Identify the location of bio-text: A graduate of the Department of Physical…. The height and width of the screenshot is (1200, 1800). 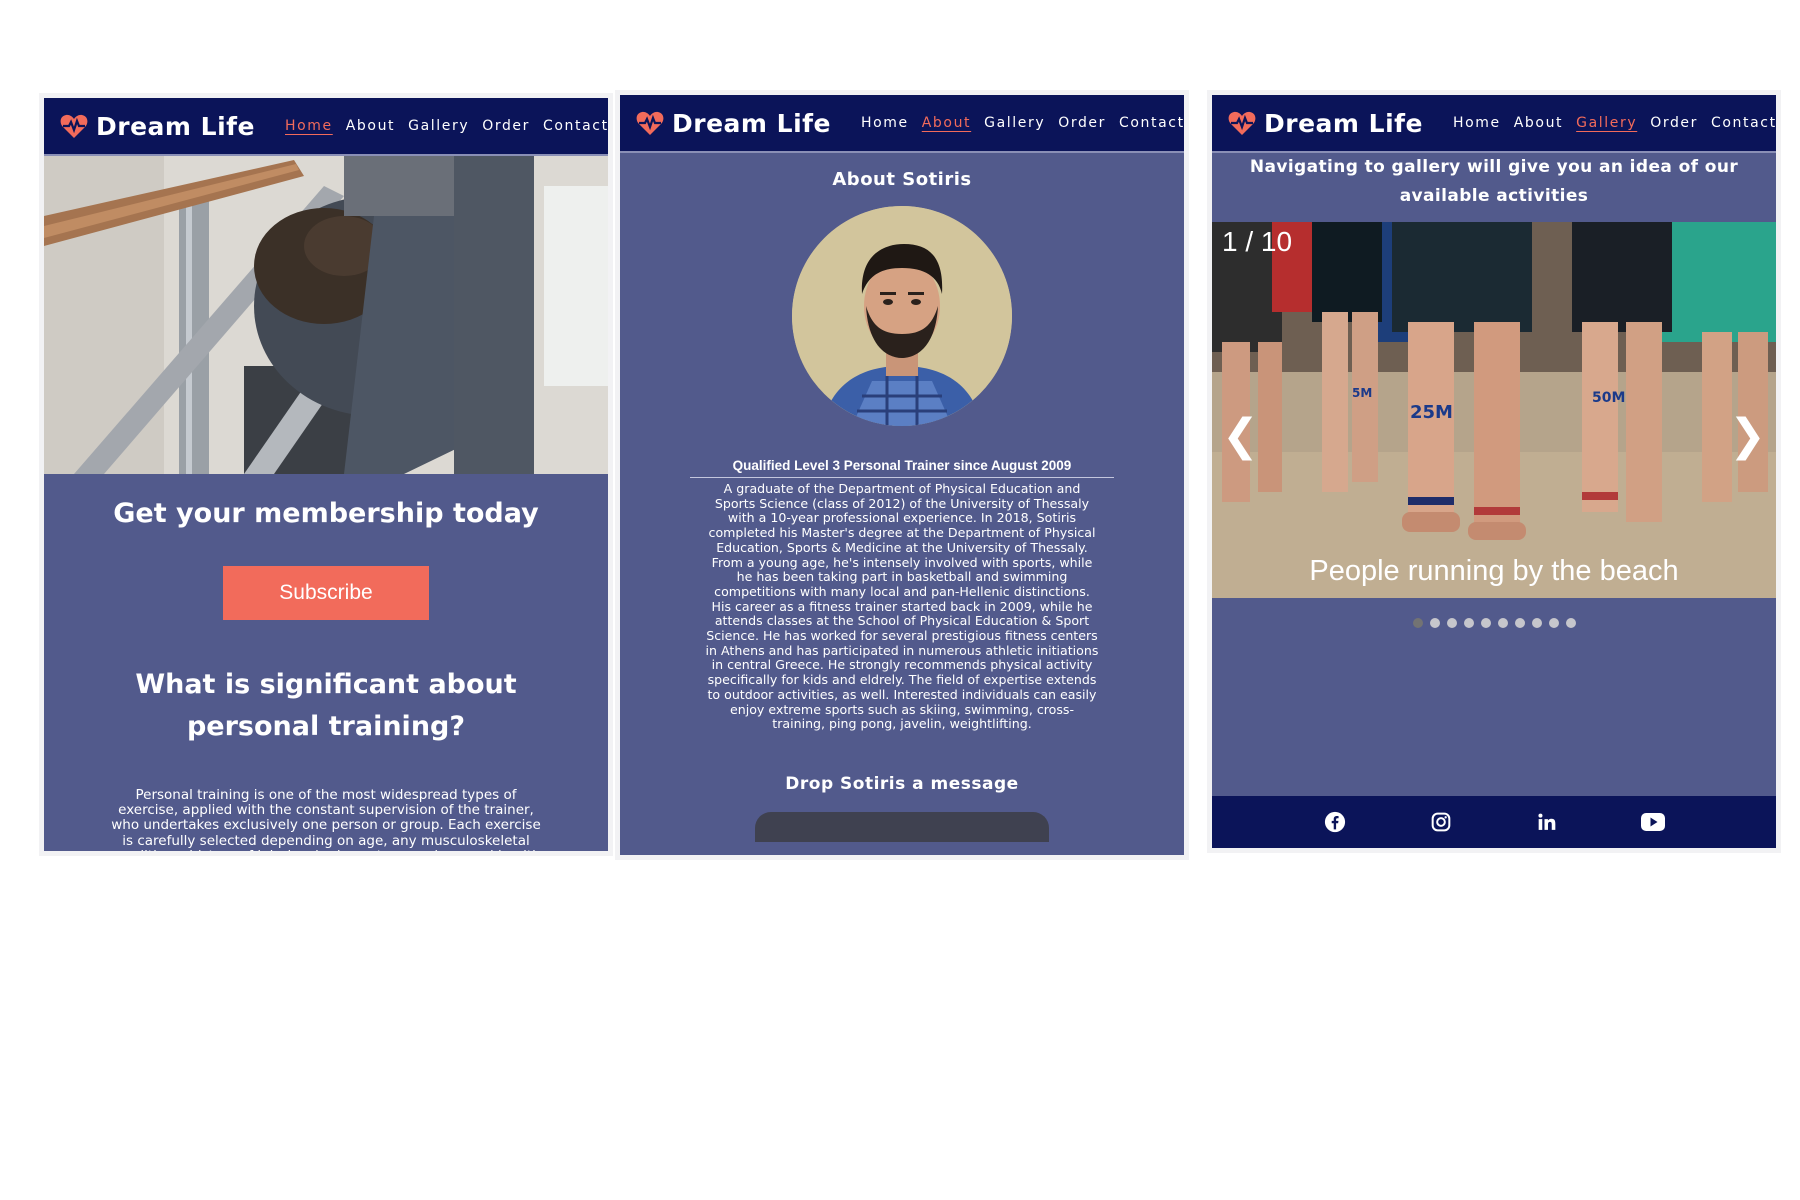
(902, 606).